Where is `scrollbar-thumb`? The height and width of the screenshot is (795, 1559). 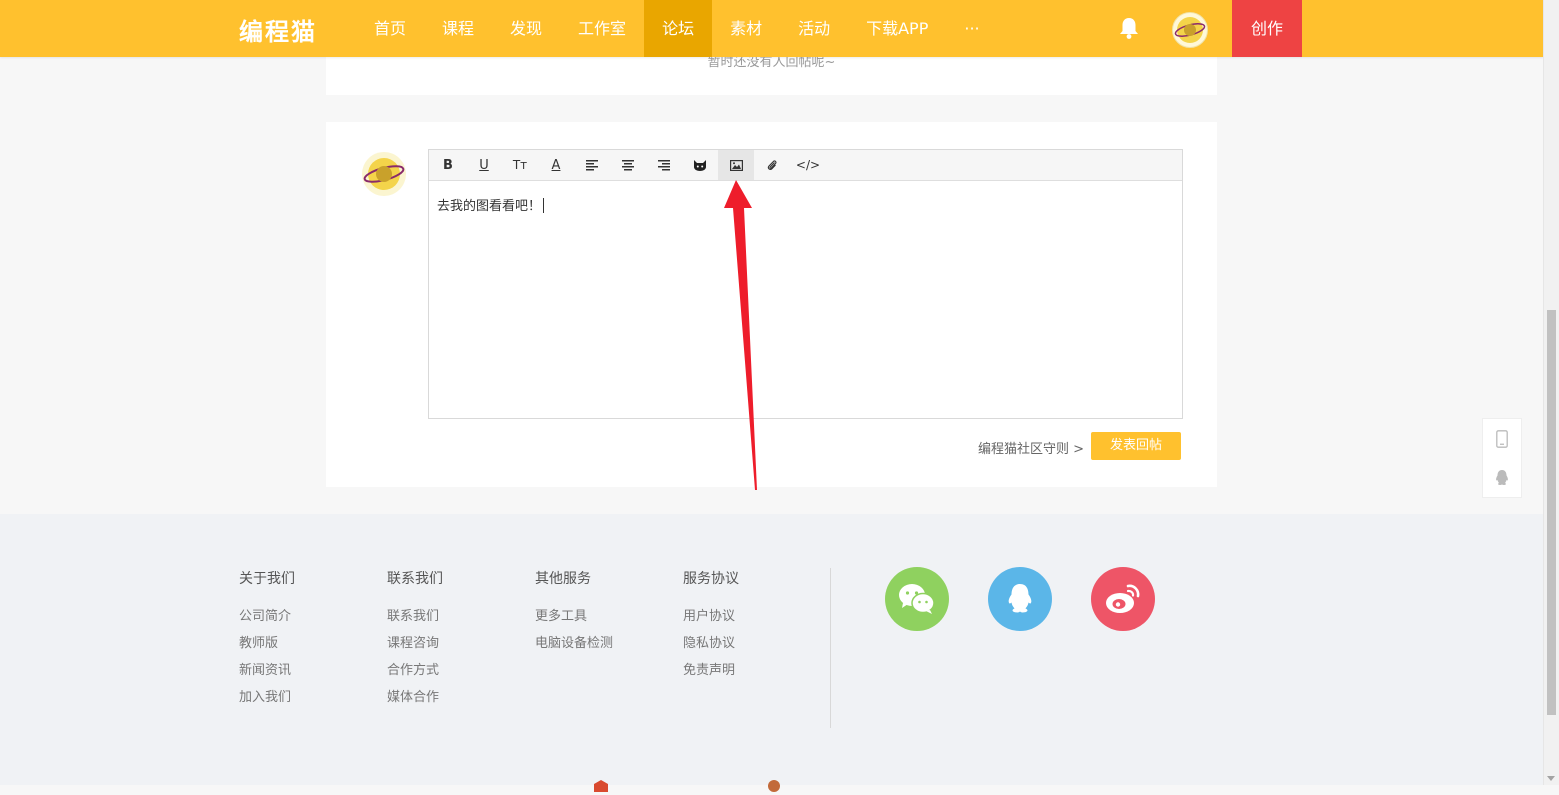
scrollbar-thumb is located at coordinates (1551, 512).